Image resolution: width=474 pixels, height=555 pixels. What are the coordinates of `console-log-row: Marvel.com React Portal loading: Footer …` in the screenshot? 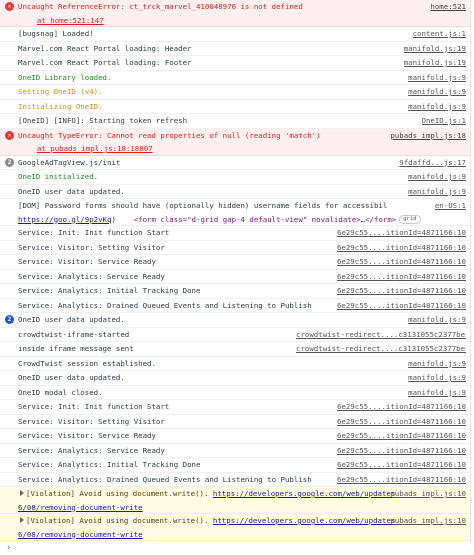 It's located at (235, 63).